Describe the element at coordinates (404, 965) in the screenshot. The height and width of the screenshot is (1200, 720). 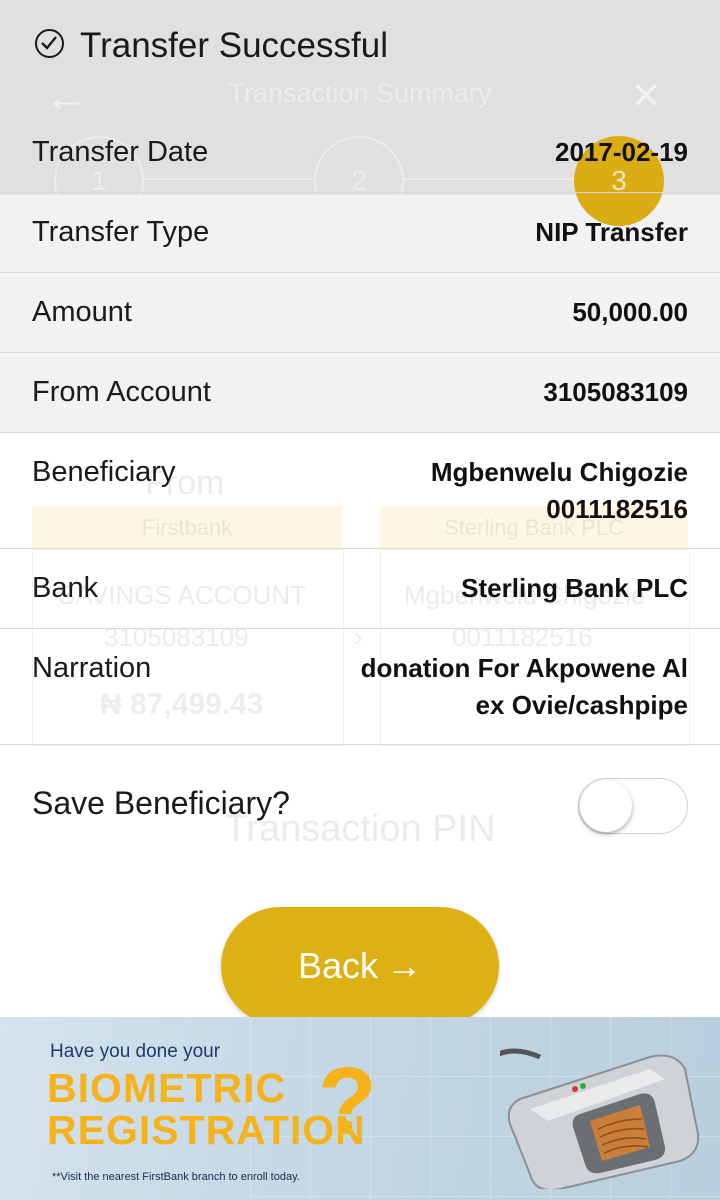
I see `arrow-right-icon: →` at that location.